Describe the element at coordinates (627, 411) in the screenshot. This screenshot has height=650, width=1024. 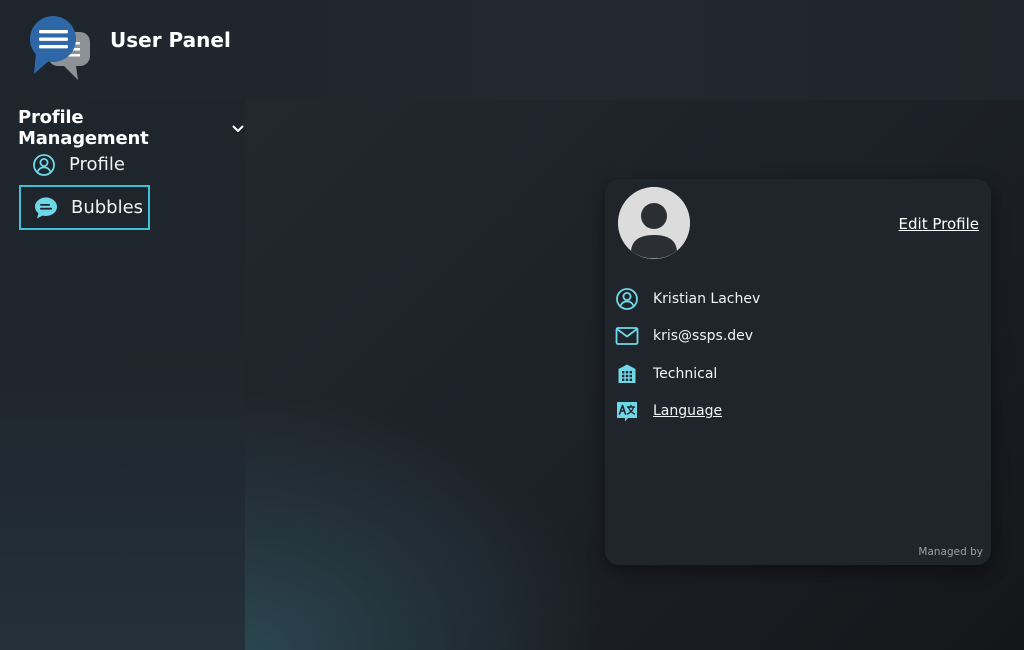
I see `translate-icon` at that location.